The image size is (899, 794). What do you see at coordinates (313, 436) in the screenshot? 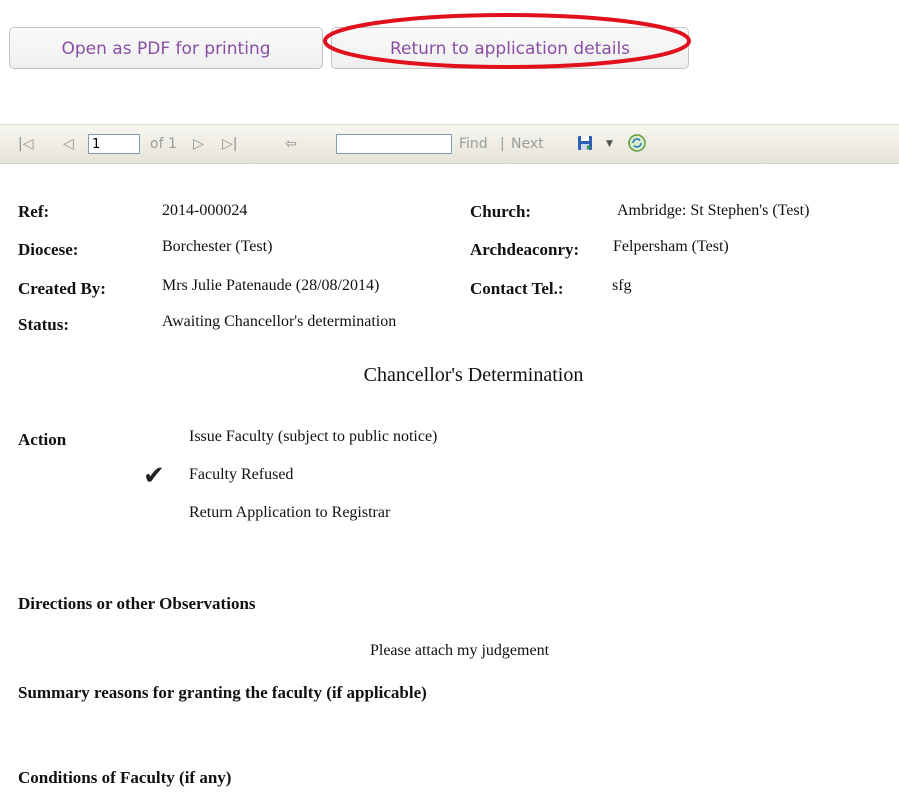
I see `action-option-issue: Issue Faculty (subject to public notice)` at bounding box center [313, 436].